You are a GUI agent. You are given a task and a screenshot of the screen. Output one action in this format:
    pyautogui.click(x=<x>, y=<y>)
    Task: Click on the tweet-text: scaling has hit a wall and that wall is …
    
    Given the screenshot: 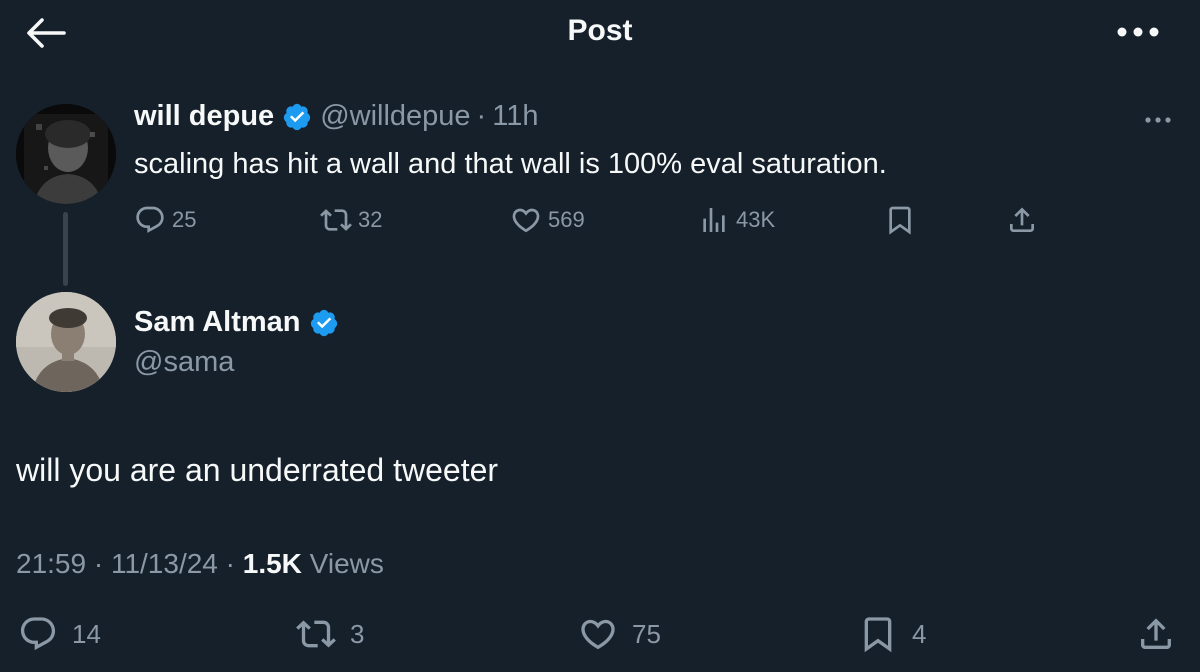 What is the action you would take?
    pyautogui.click(x=510, y=164)
    